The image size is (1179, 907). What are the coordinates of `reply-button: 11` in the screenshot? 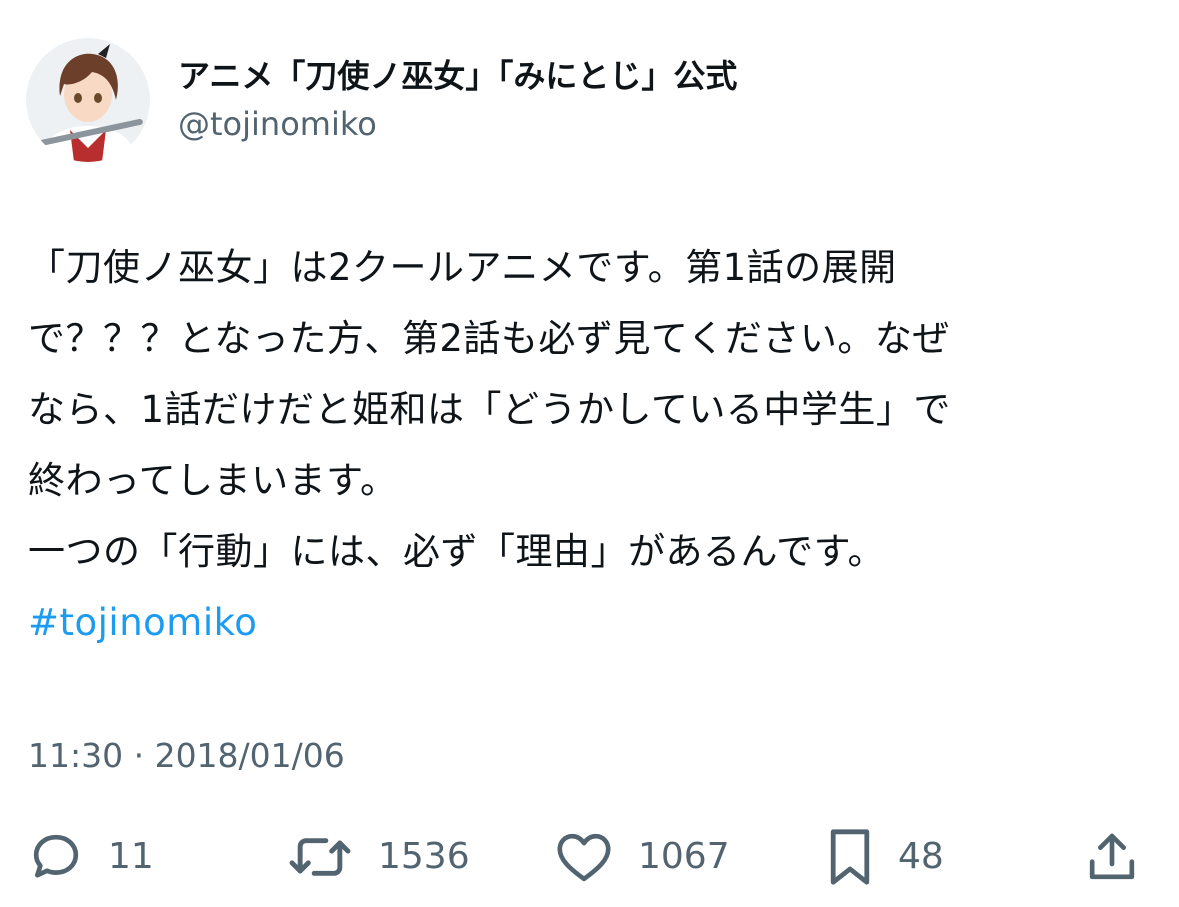 It's located at (91, 857).